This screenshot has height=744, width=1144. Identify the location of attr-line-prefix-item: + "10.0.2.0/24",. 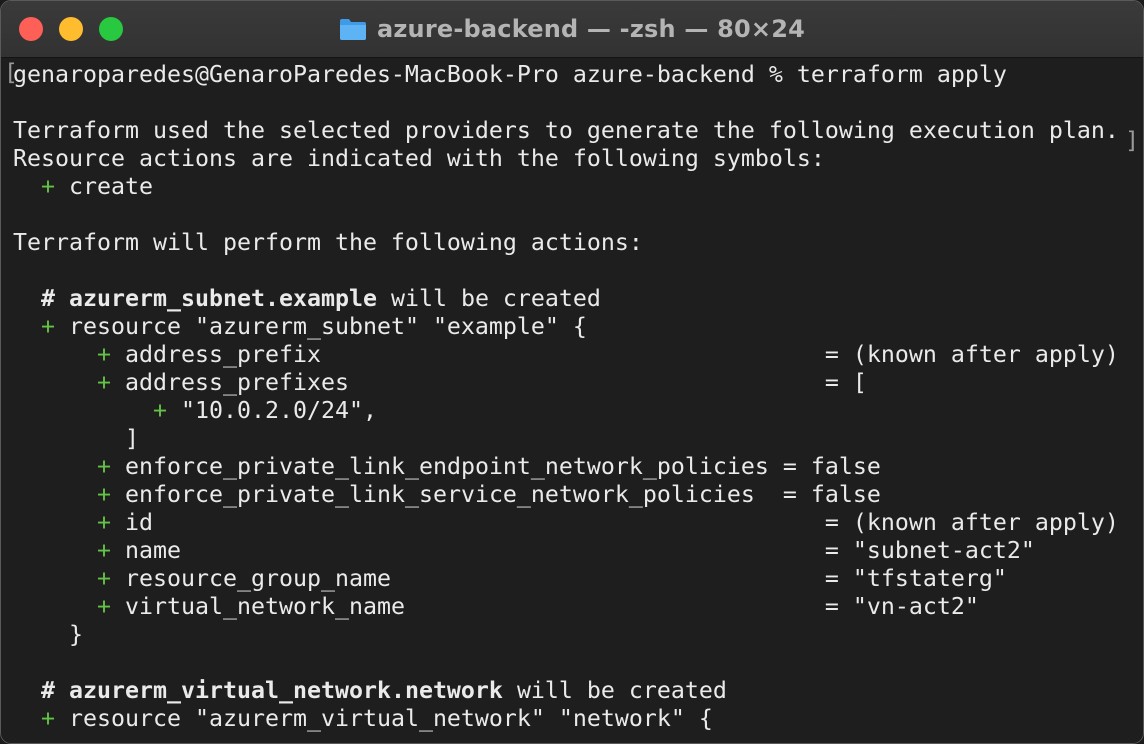
(572, 411).